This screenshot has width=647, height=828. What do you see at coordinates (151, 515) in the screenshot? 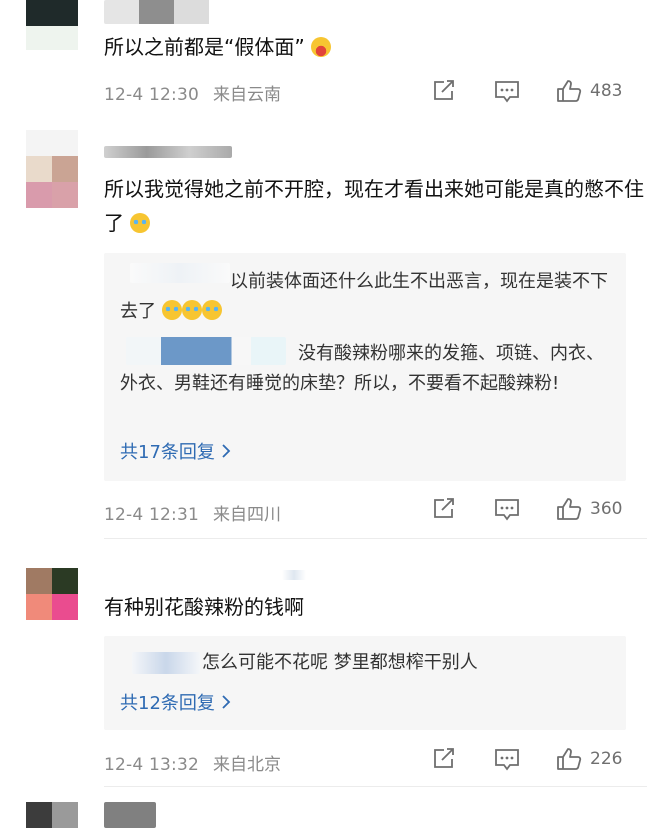
I see `timestamp: 12-4 12:31` at bounding box center [151, 515].